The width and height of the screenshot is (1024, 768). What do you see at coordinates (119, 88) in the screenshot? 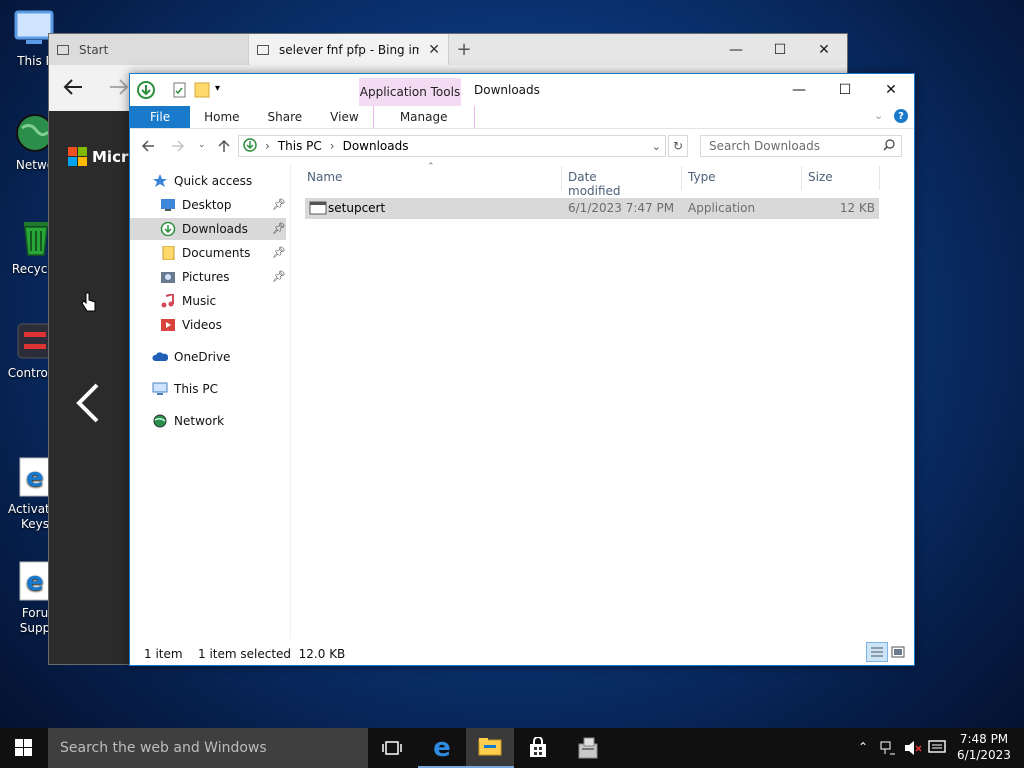
I see `forward-arrow-icon` at bounding box center [119, 88].